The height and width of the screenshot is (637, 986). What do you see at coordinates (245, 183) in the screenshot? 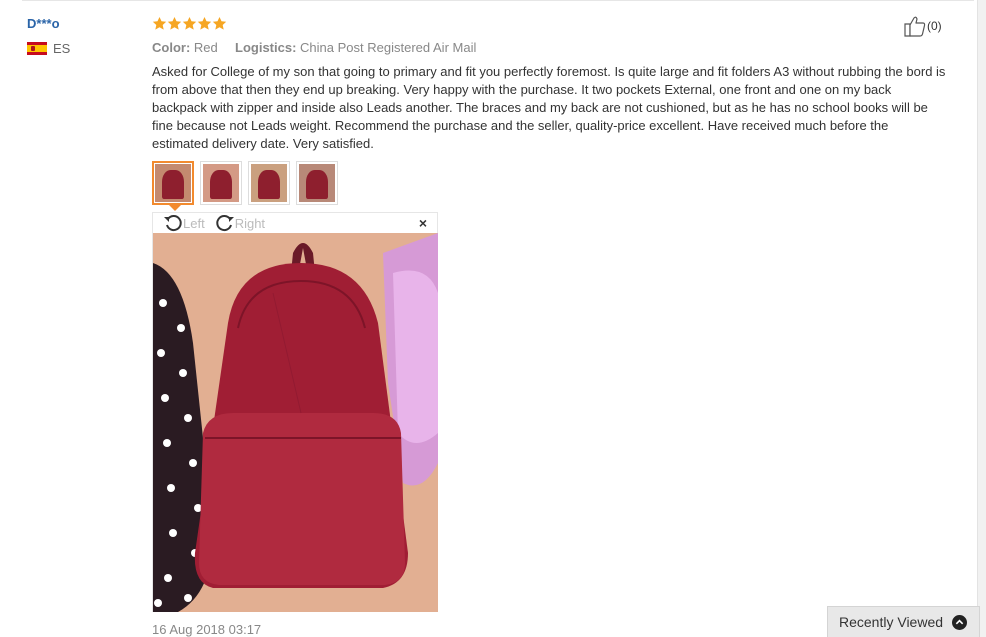
I see `photo-thumbnails` at bounding box center [245, 183].